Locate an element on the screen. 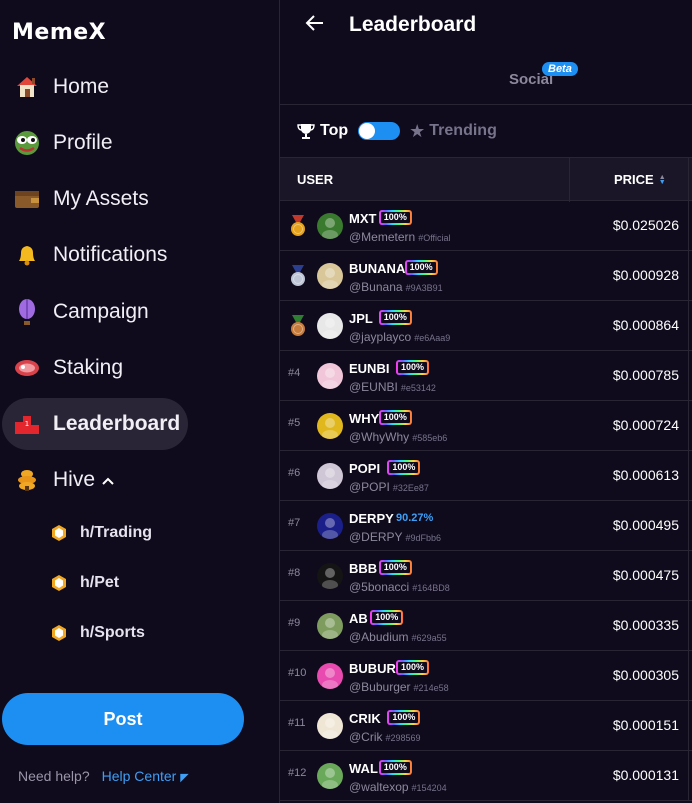  sidebar-item-hive: Hive is located at coordinates (95, 480).